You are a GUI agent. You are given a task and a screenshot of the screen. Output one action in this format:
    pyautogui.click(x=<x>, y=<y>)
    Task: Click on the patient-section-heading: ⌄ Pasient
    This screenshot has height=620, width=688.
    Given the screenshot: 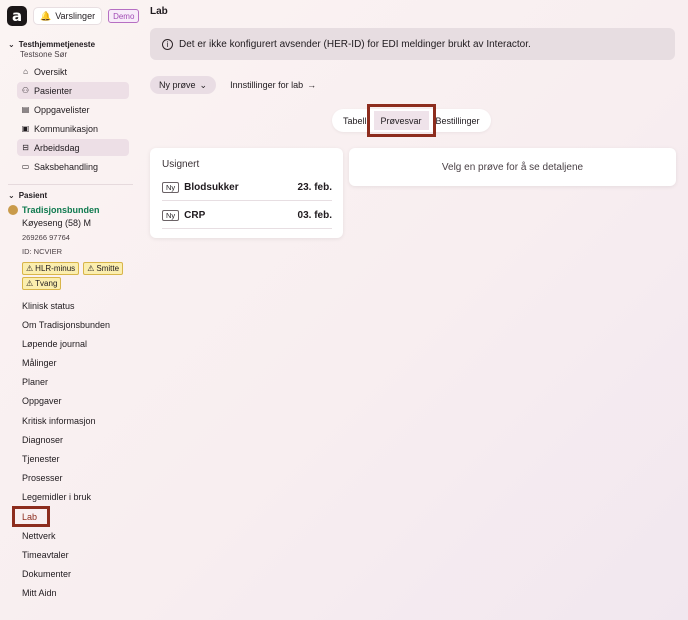 What is the action you would take?
    pyautogui.click(x=27, y=195)
    